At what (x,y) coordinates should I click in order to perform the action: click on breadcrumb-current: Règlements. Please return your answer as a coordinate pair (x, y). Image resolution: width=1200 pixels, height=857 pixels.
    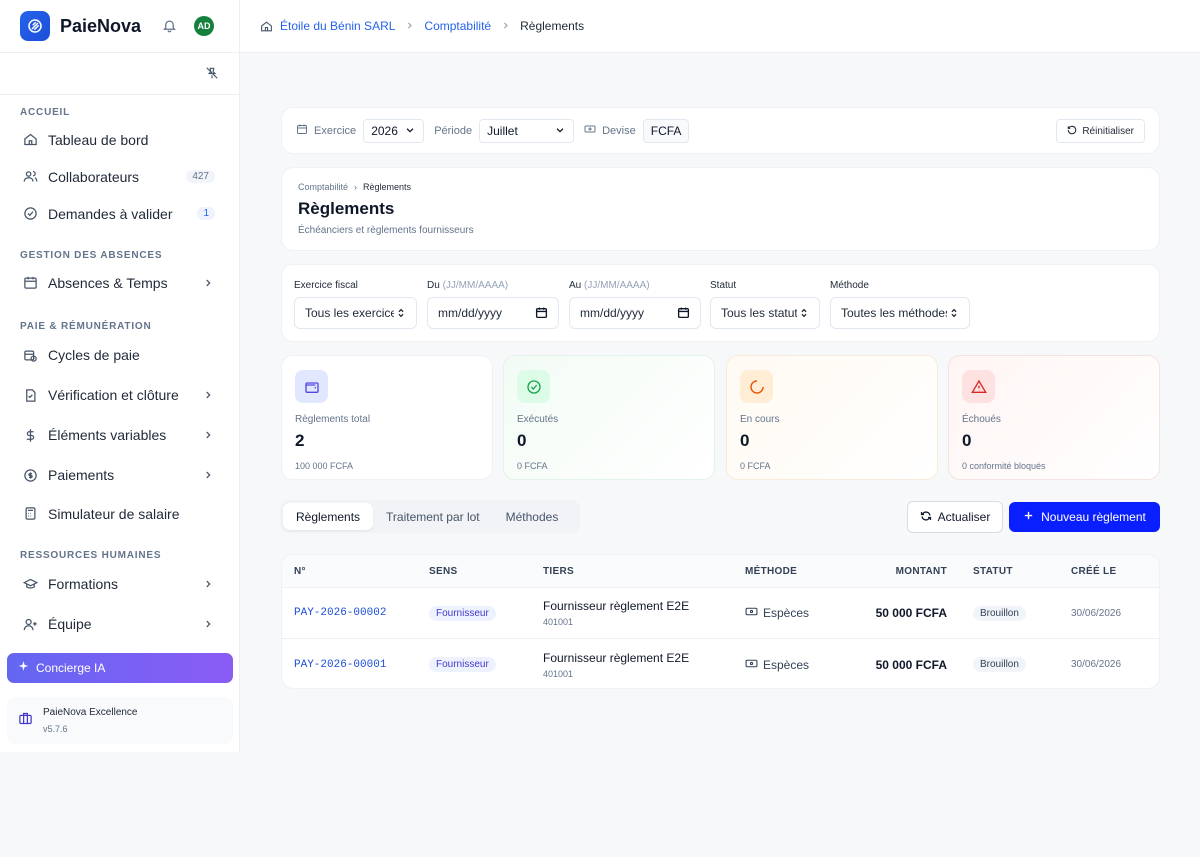
    Looking at the image, I should click on (552, 26).